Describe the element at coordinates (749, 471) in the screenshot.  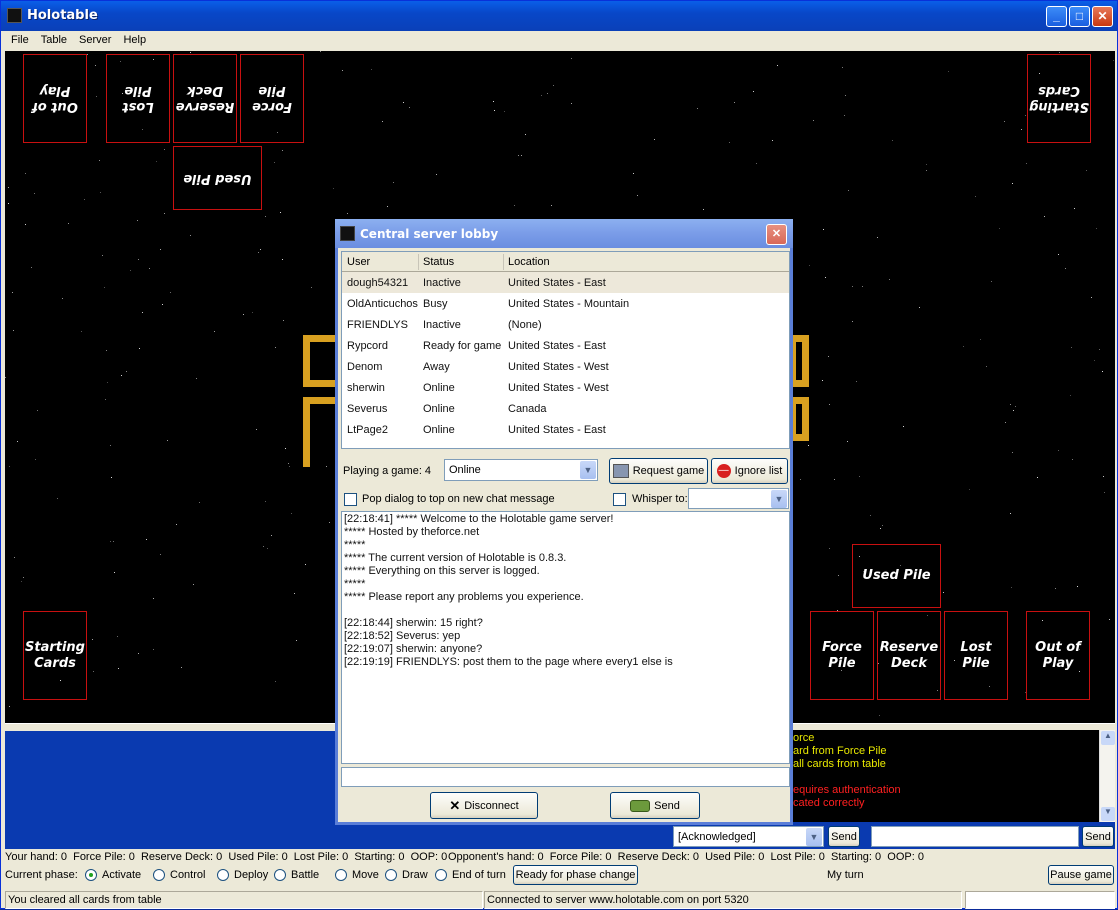
I see `ignore-list-button: — Ignore list` at that location.